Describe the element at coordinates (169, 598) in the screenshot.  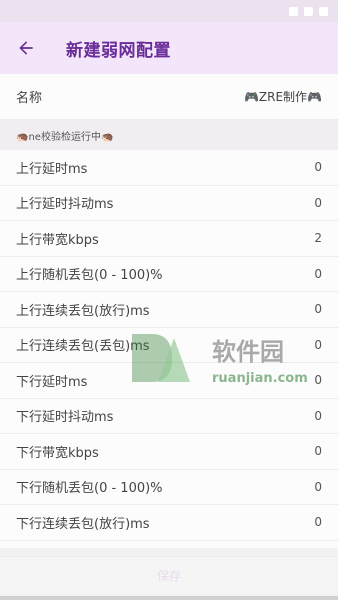
I see `nav-bar` at that location.